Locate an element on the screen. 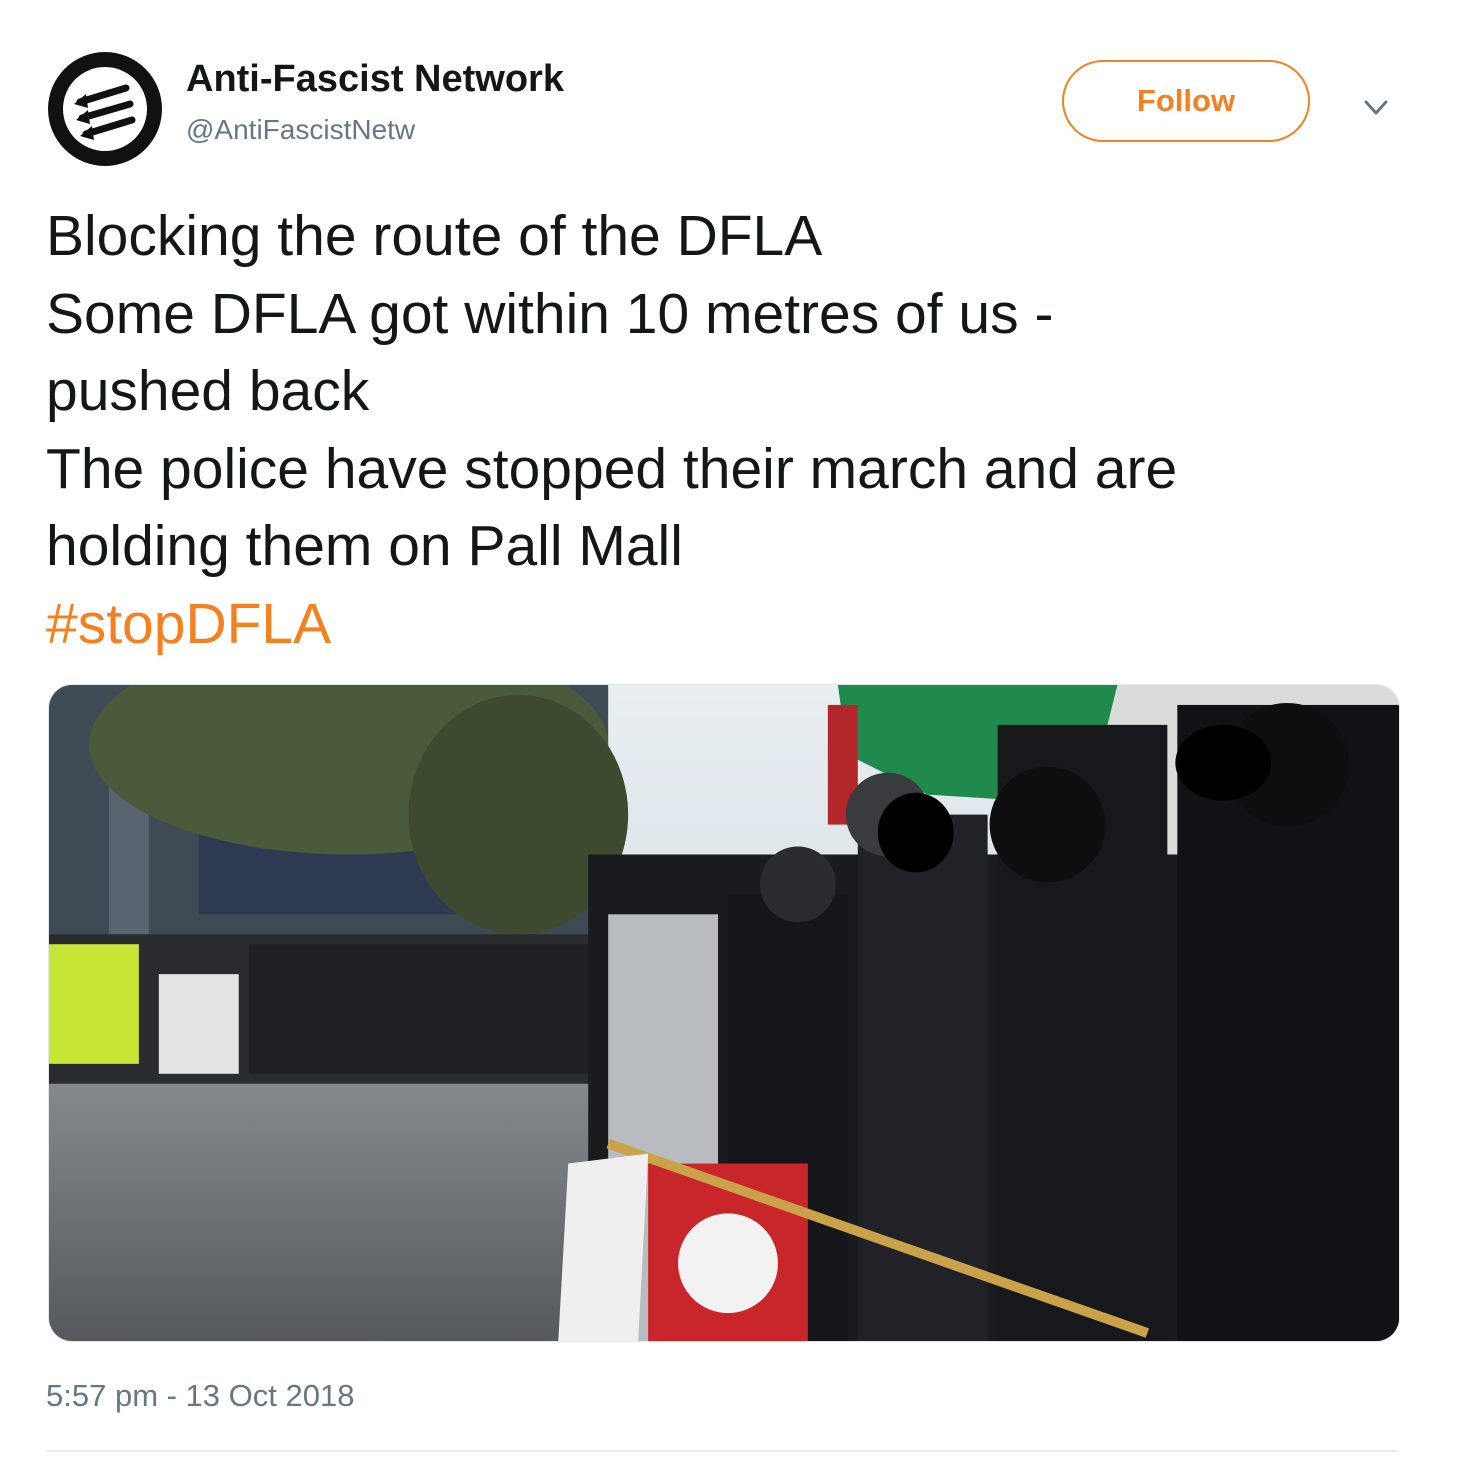  avatar is located at coordinates (105, 109).